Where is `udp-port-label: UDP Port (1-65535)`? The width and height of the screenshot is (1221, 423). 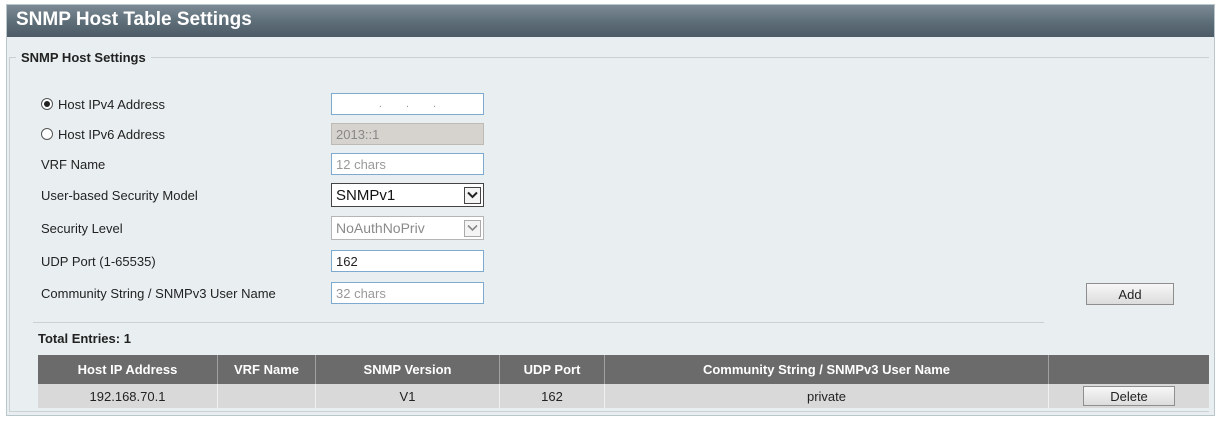 udp-port-label: UDP Port (1-65535) is located at coordinates (98, 261).